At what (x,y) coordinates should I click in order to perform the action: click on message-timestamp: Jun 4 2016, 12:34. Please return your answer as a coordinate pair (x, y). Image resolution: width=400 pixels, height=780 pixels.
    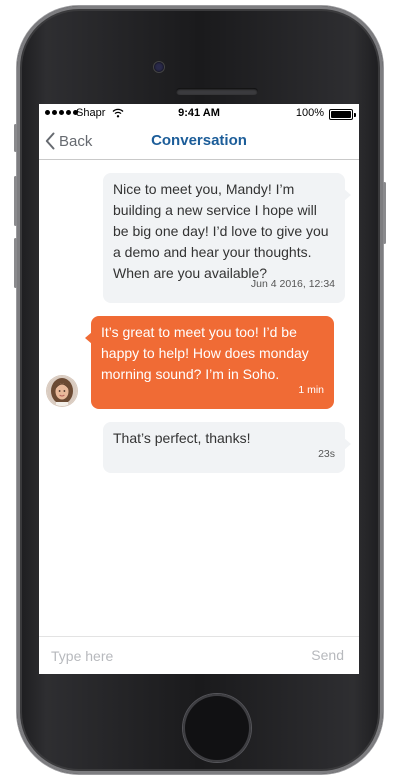
    Looking at the image, I should click on (292, 284).